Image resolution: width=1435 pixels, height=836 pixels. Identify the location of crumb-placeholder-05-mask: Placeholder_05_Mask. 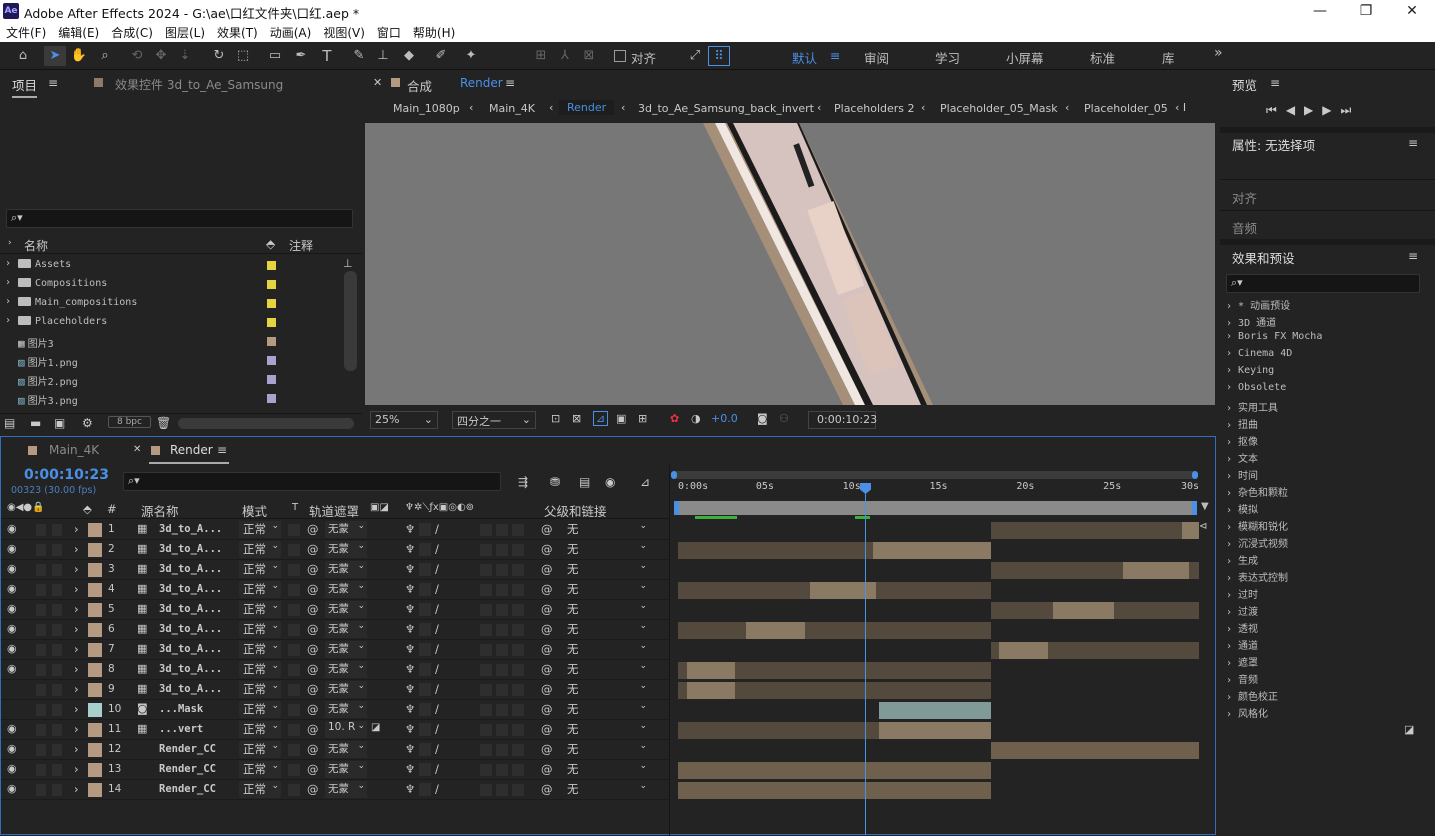
(999, 108).